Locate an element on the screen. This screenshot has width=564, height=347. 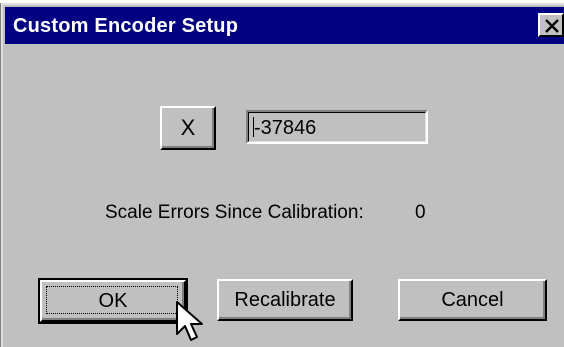
close-icon is located at coordinates (552, 26).